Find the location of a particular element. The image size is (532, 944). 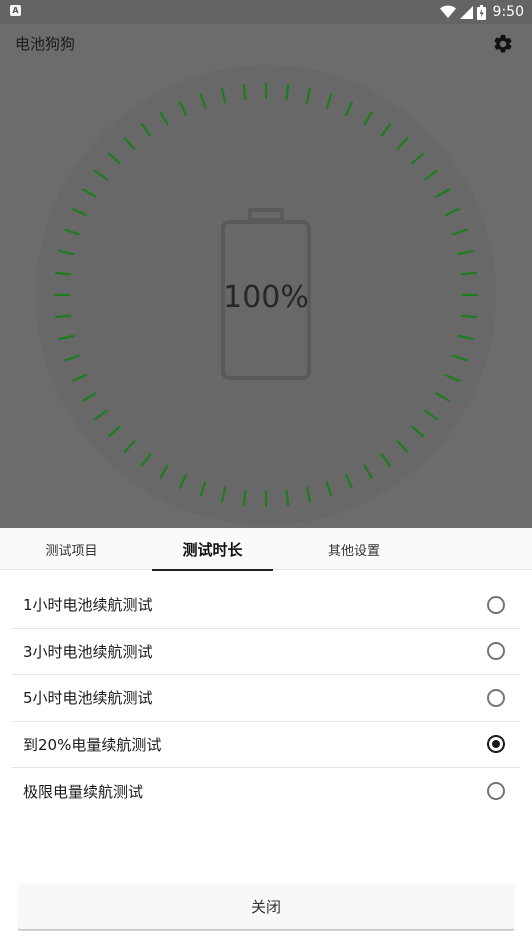

tab-test-duration: 测试时长 is located at coordinates (212, 549).